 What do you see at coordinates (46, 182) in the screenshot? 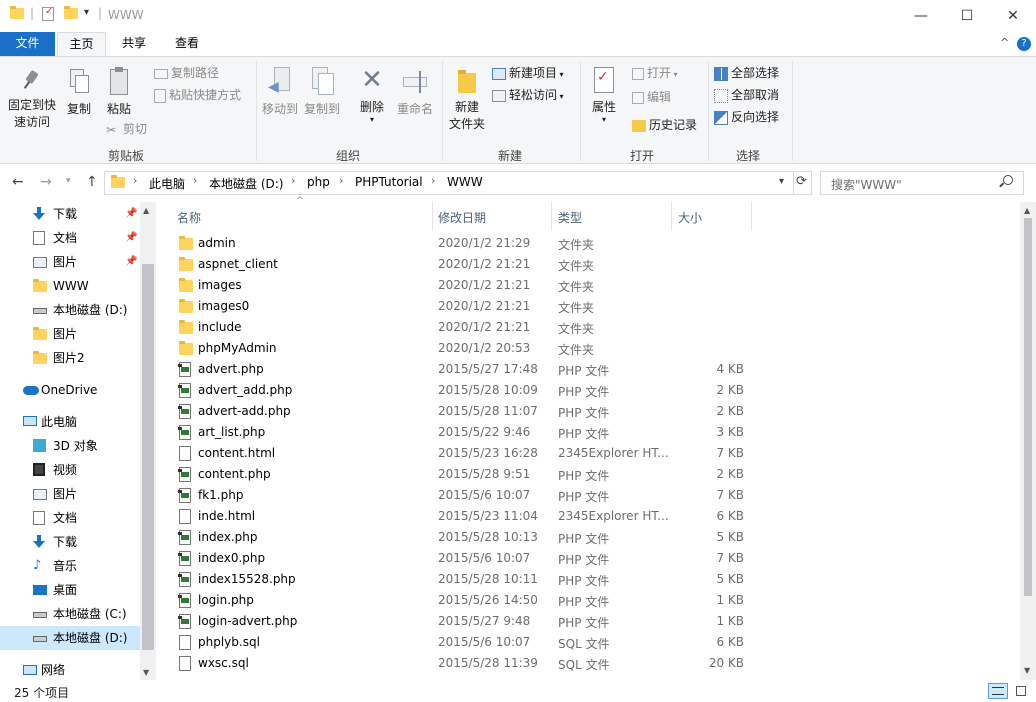
I see `forward-arrow-icon: →` at bounding box center [46, 182].